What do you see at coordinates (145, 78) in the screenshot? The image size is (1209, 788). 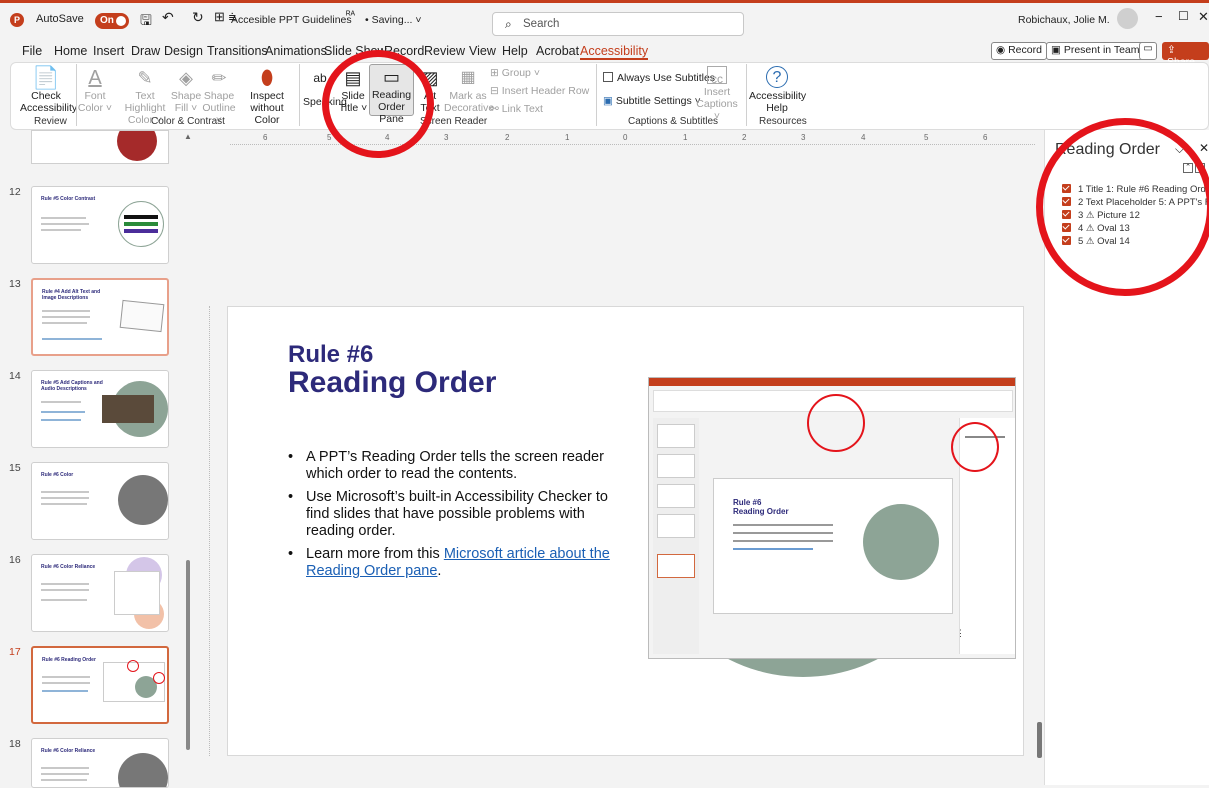 I see `highlighter-icon: ✎` at bounding box center [145, 78].